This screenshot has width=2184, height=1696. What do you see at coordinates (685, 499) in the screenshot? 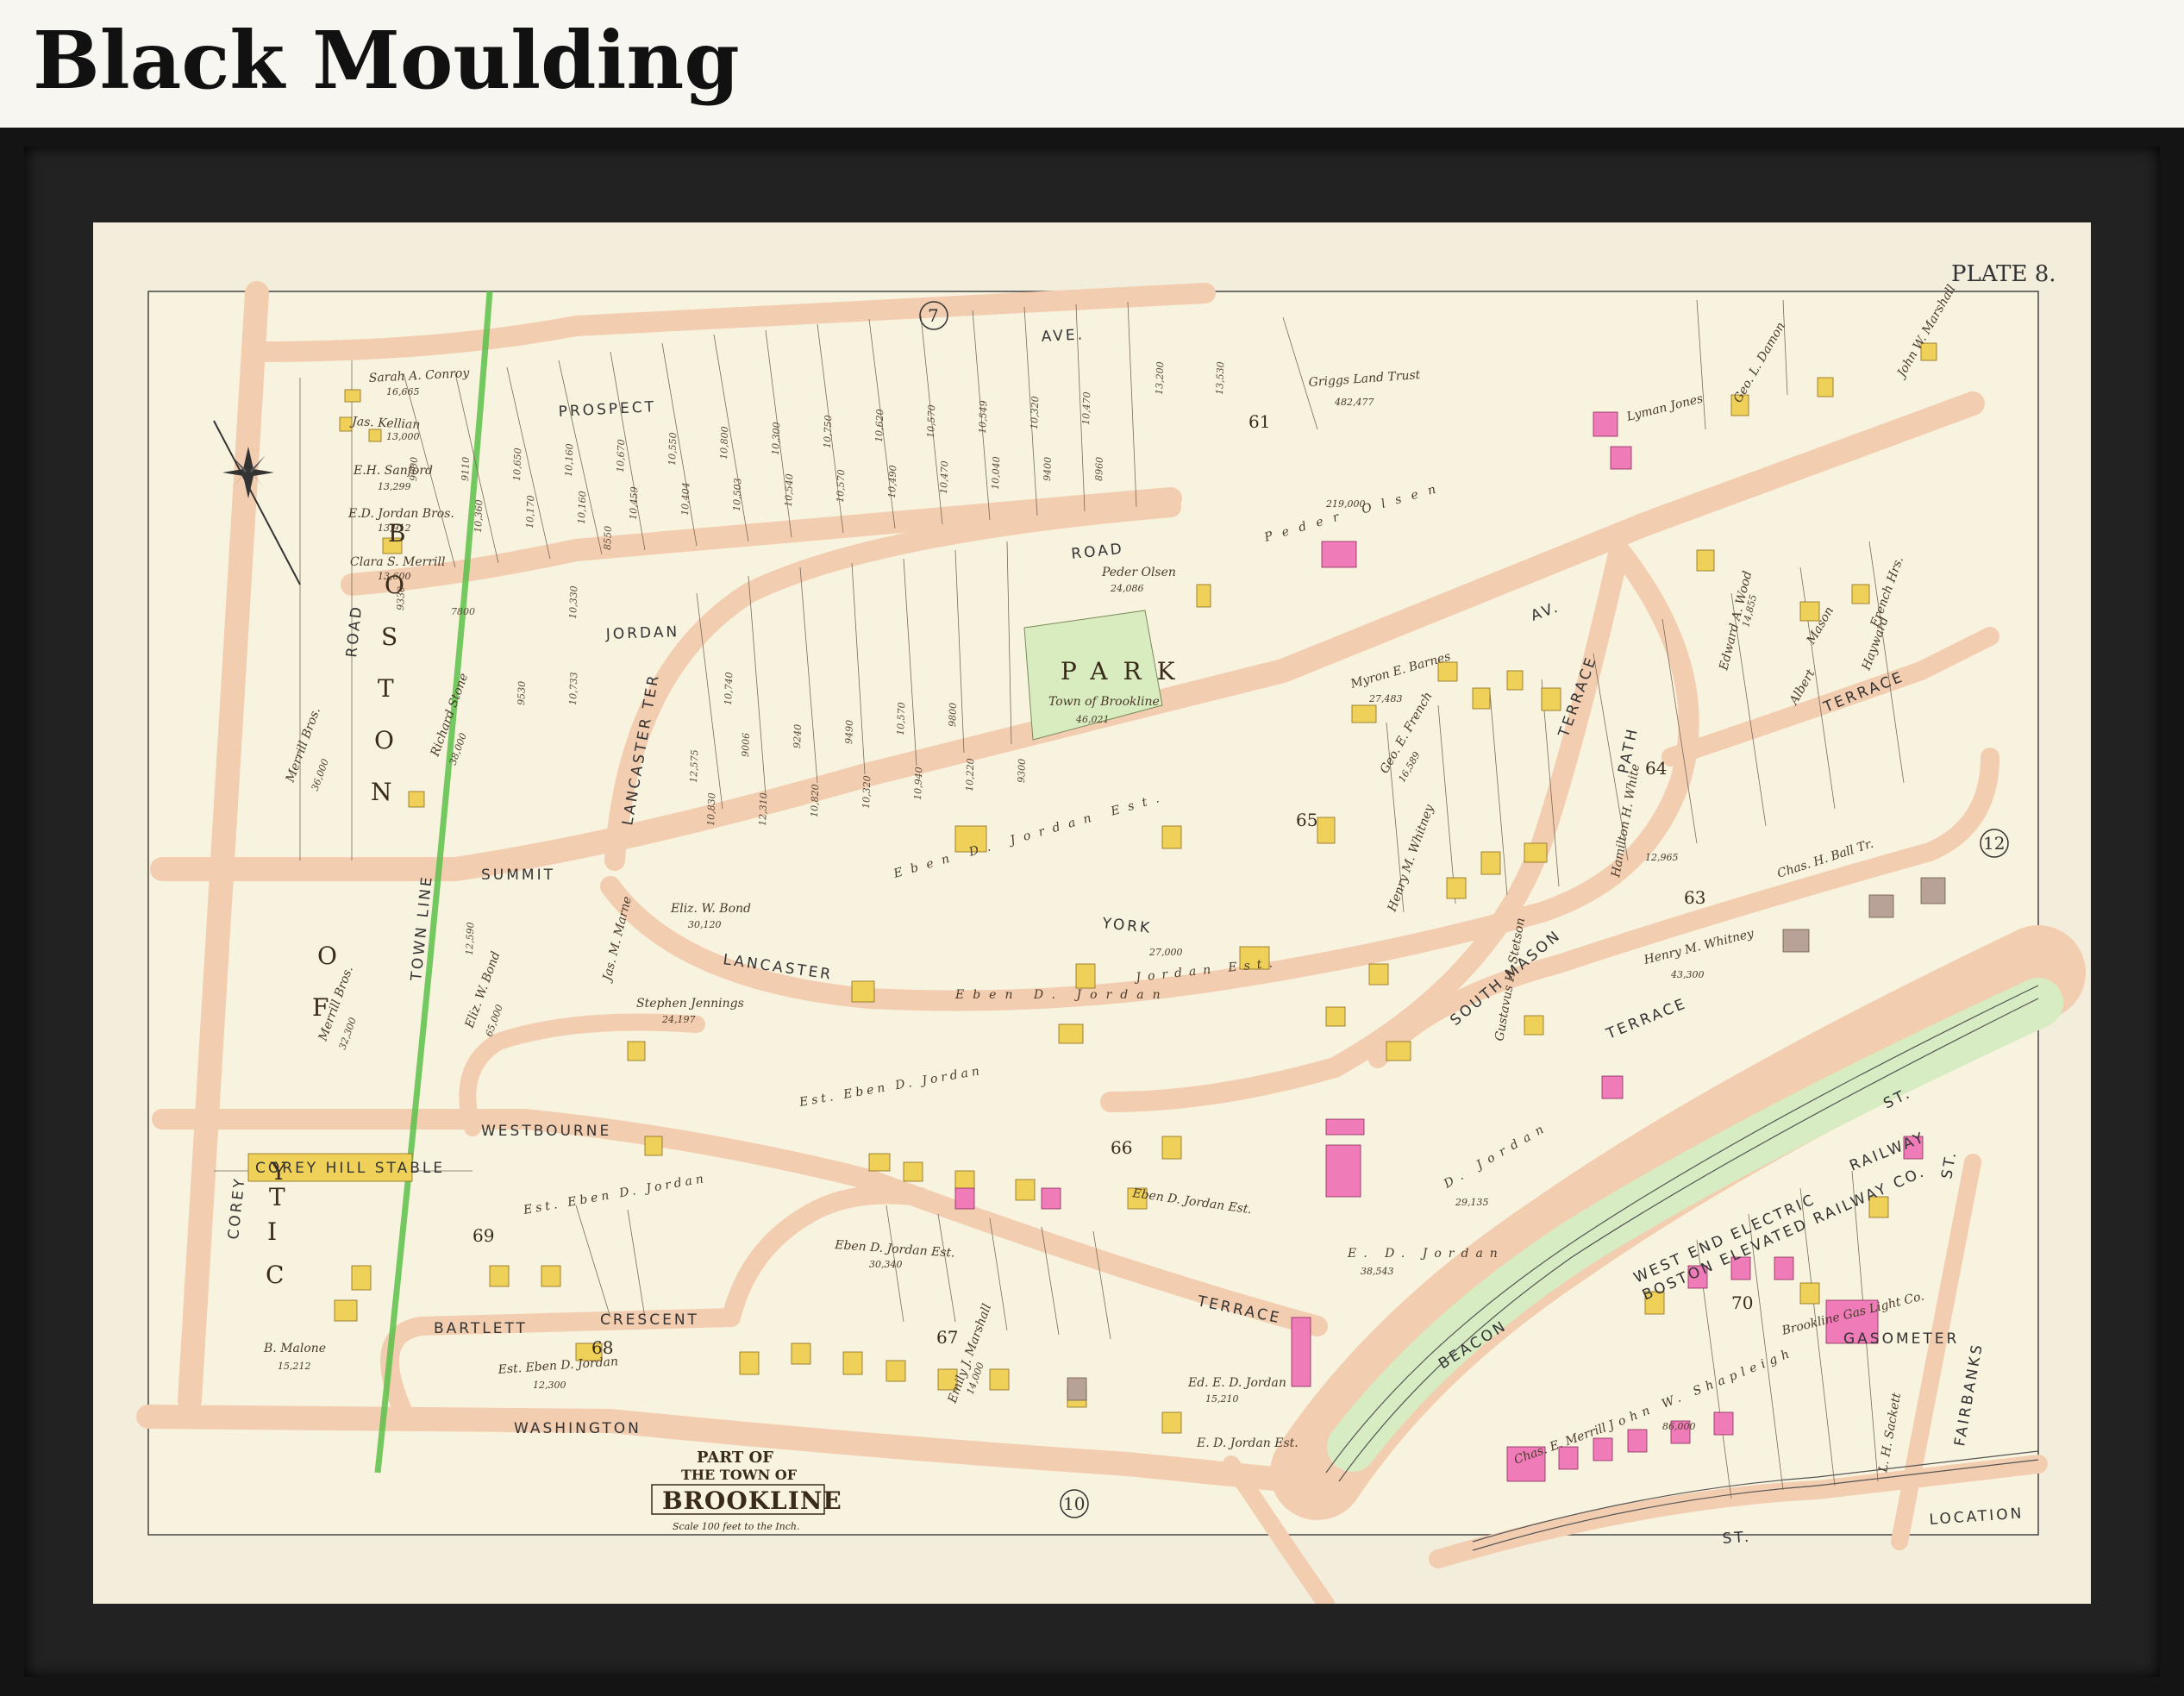
I see `lot-number: 10,404` at bounding box center [685, 499].